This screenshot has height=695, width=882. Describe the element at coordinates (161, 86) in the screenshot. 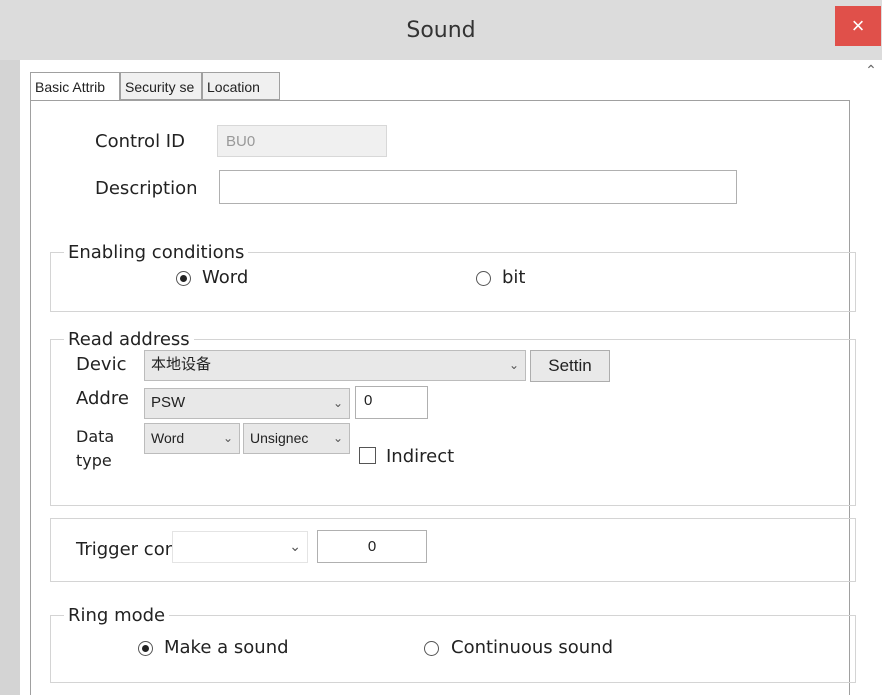

I see `tab-security-settings: Security se` at that location.